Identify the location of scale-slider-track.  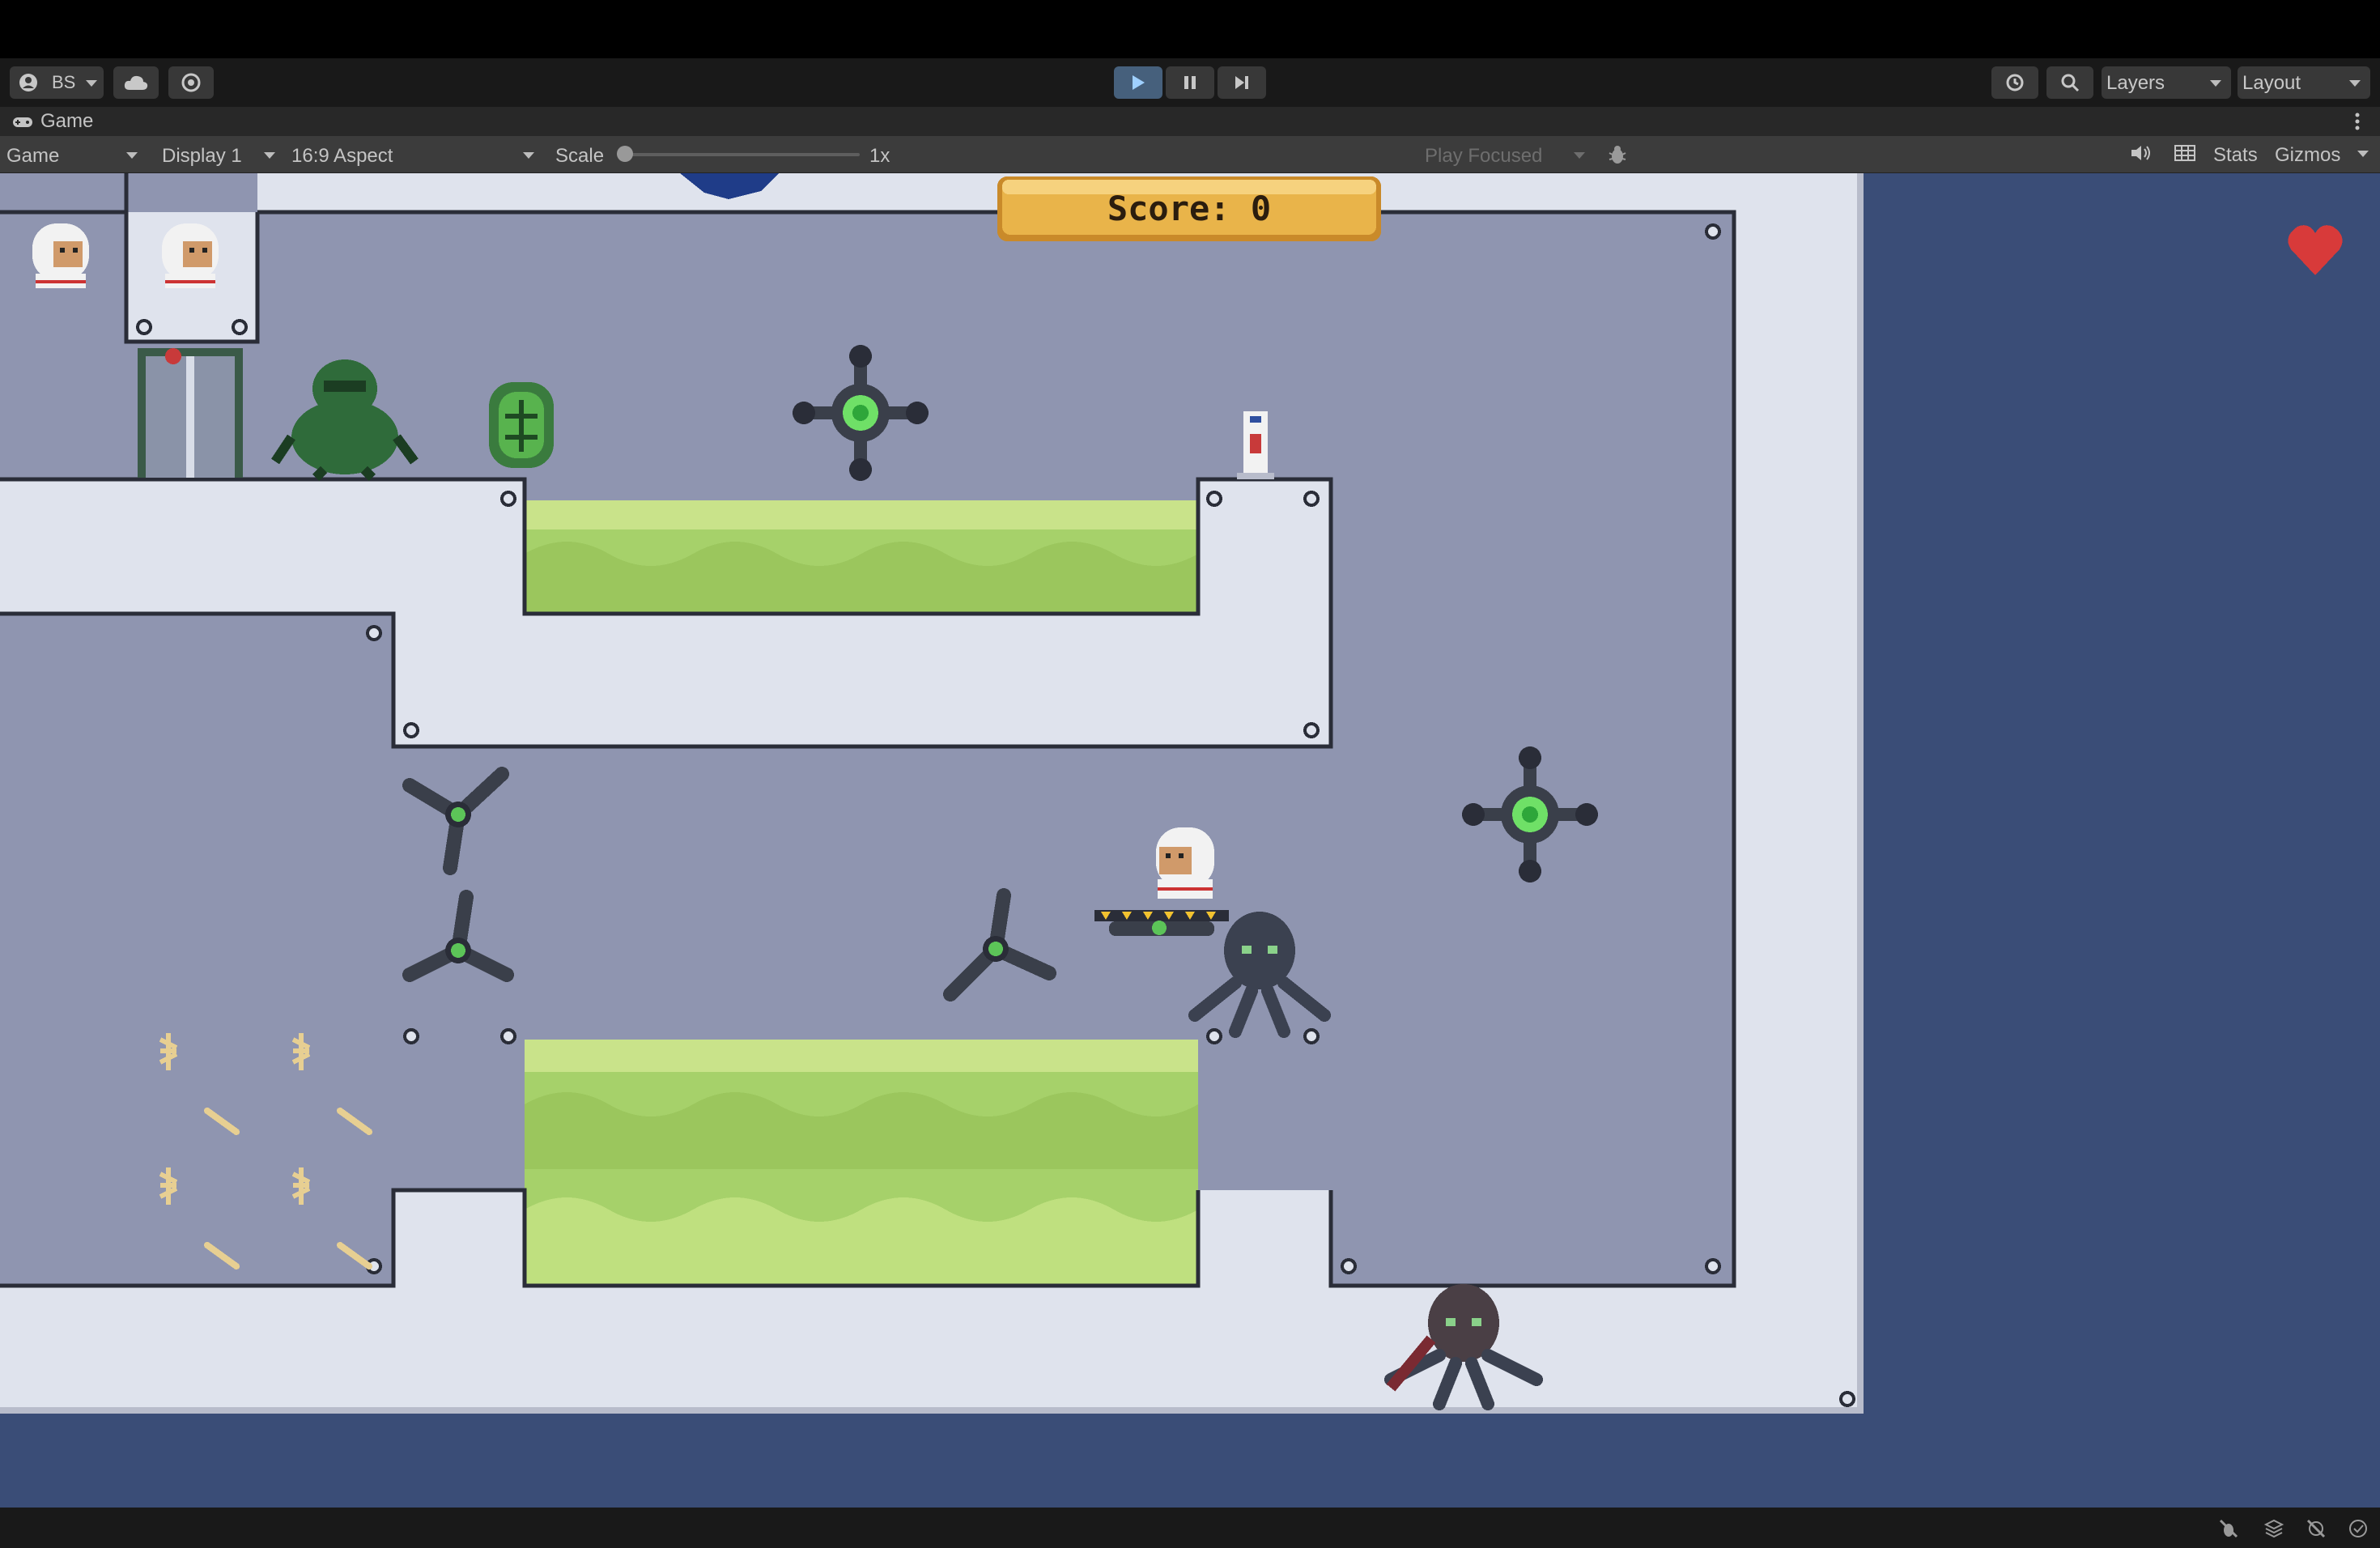
(738, 155).